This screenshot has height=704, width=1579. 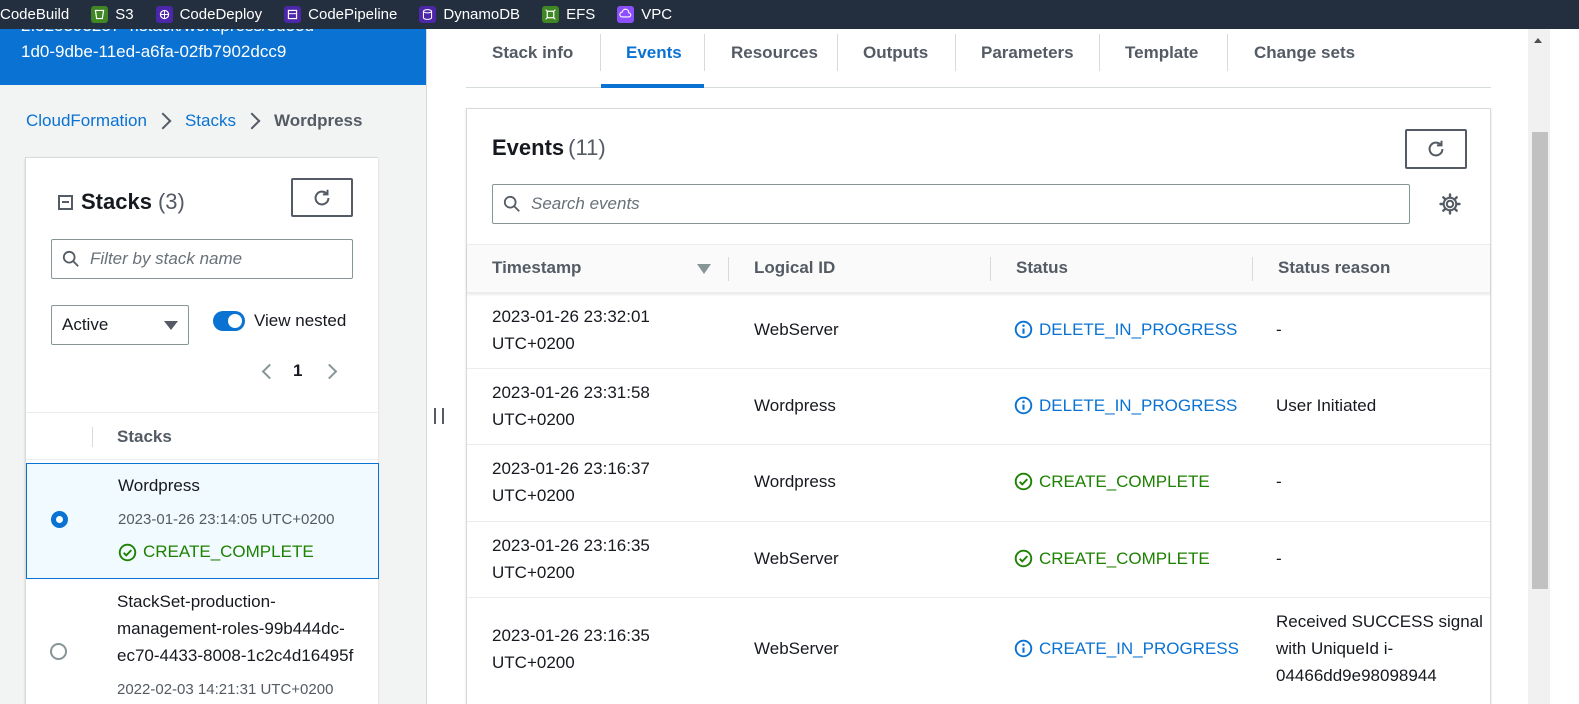 I want to click on pagination: 1, so click(x=299, y=371).